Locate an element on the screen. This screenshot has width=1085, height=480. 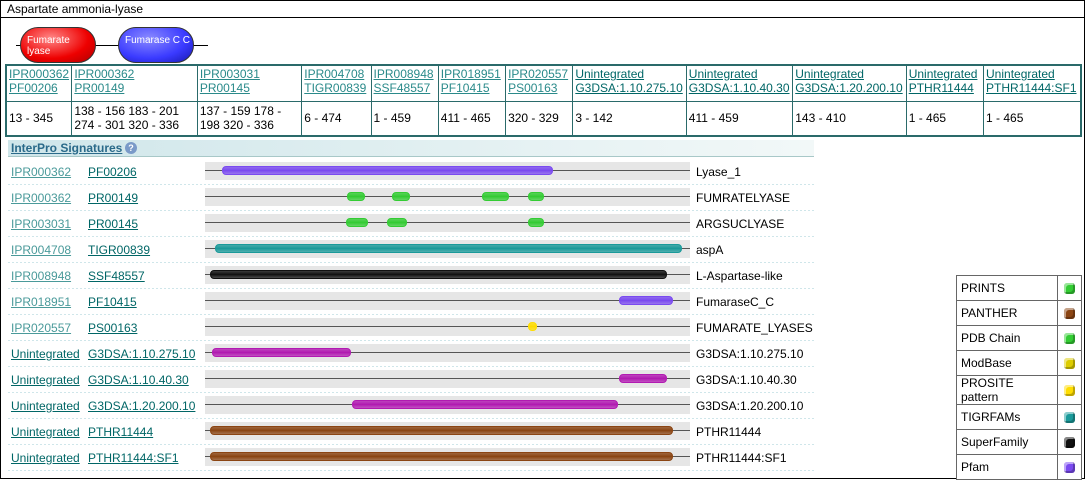
signature-entry-link: IPR004708 is located at coordinates (41, 250).